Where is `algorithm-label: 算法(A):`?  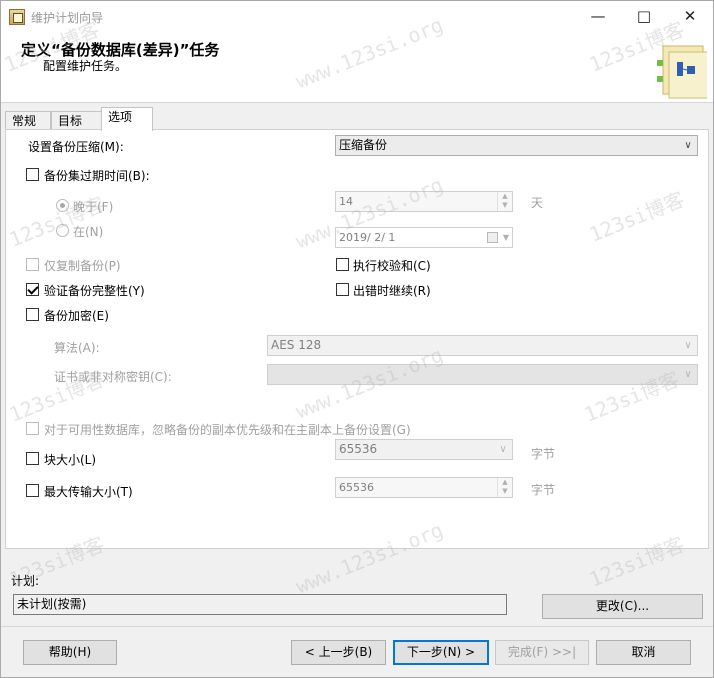 algorithm-label: 算法(A): is located at coordinates (77, 348).